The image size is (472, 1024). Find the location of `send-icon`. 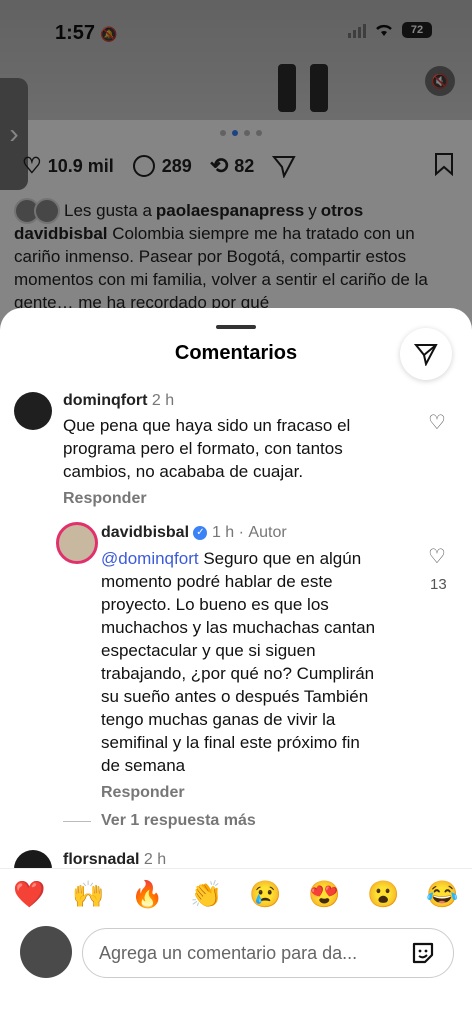

send-icon is located at coordinates (426, 355).